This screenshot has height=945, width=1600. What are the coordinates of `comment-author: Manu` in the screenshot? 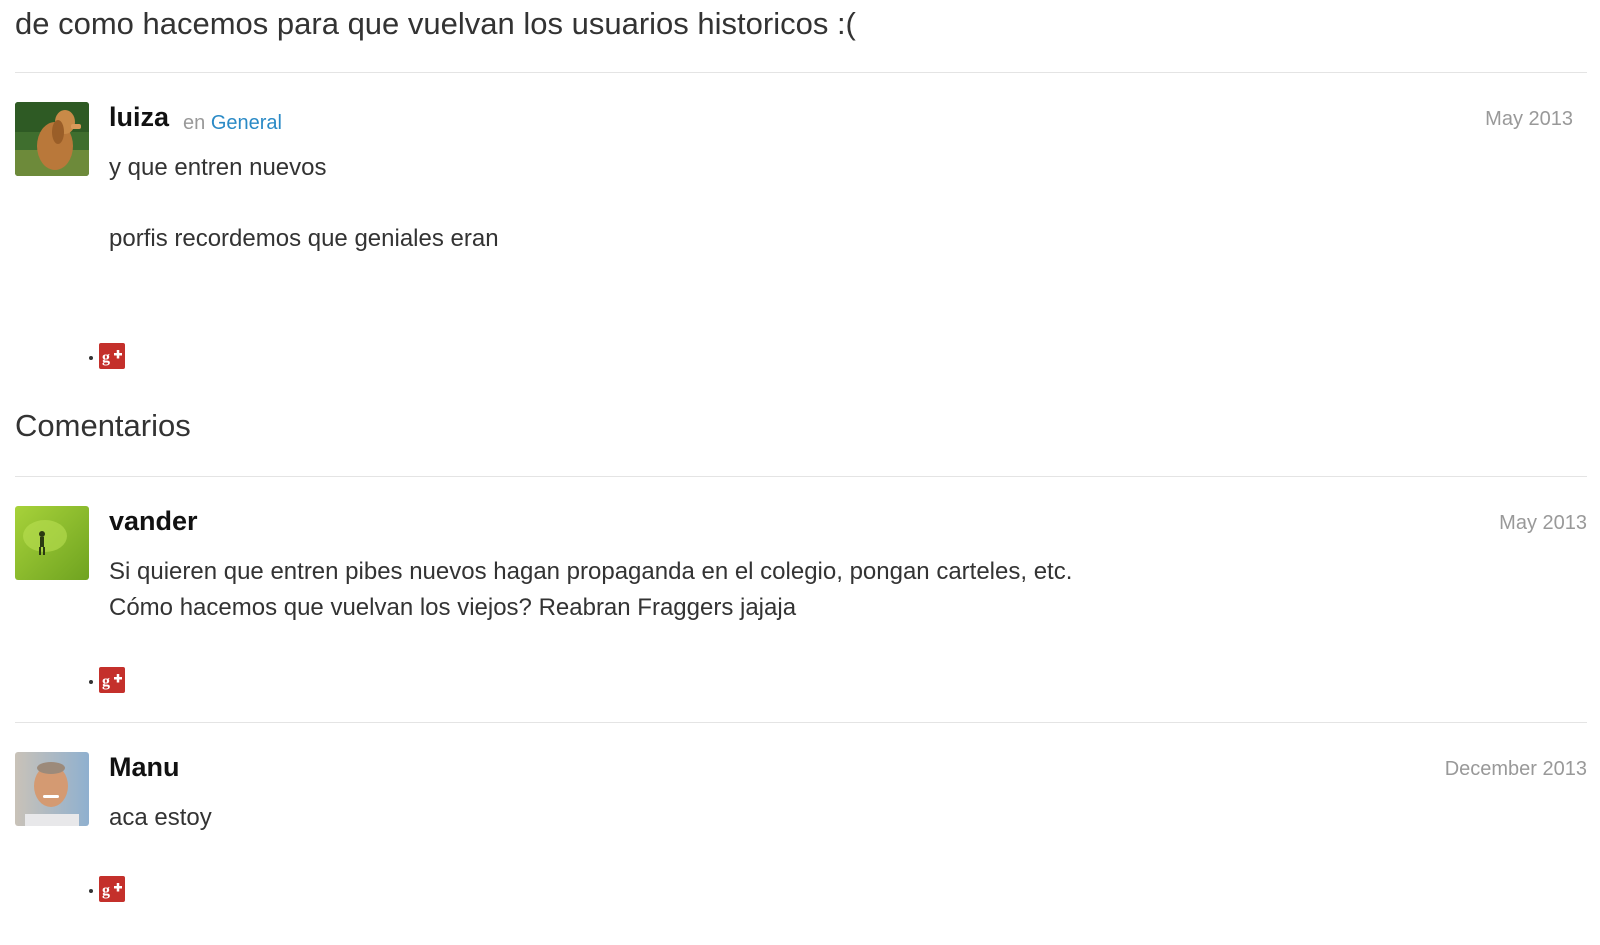 It's located at (144, 767).